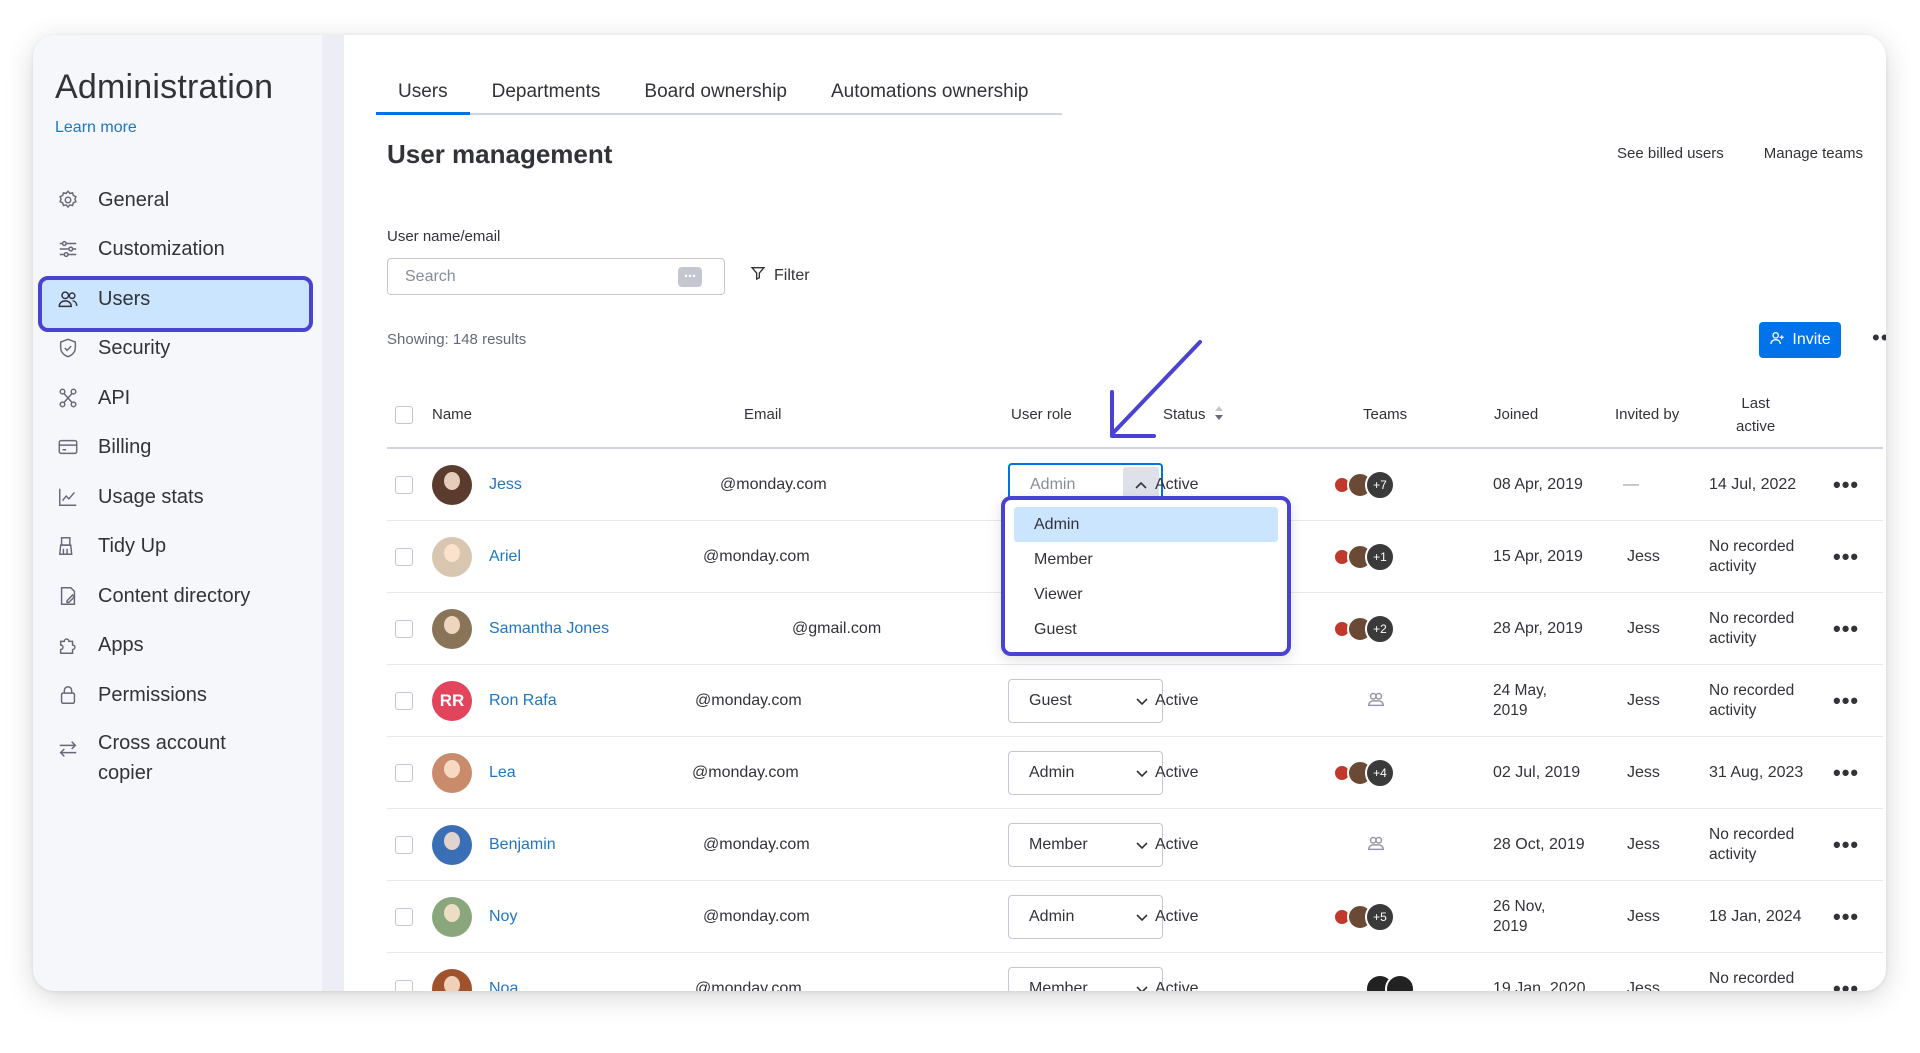  Describe the element at coordinates (177, 547) in the screenshot. I see `sidebar-item-tidy-up: Tidy Up` at that location.